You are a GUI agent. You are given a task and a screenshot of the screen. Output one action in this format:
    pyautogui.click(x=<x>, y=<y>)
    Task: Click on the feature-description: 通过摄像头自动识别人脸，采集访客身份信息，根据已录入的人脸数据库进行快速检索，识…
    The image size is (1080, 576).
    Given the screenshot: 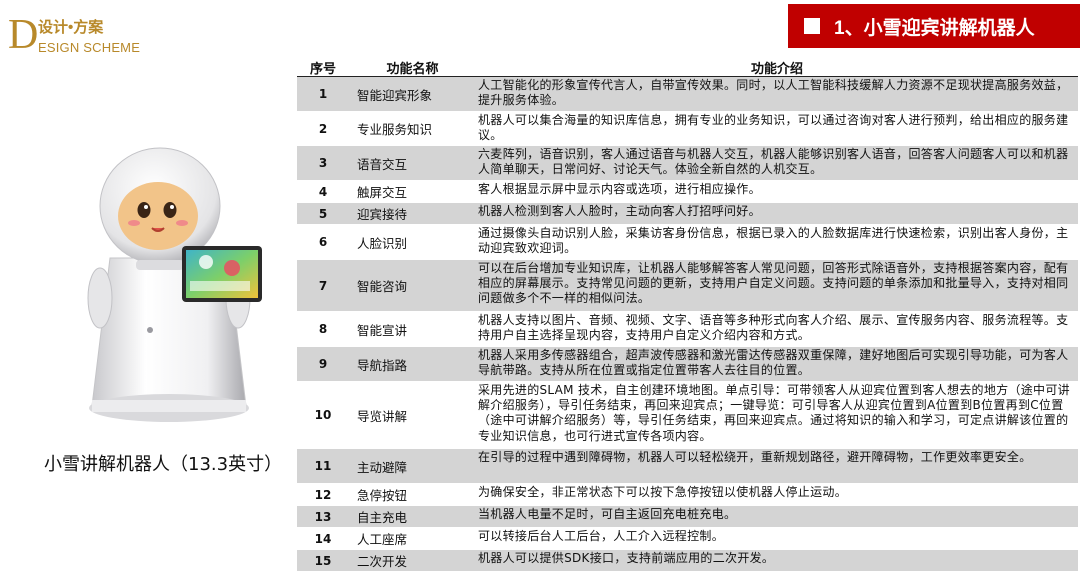 What is the action you would take?
    pyautogui.click(x=773, y=241)
    